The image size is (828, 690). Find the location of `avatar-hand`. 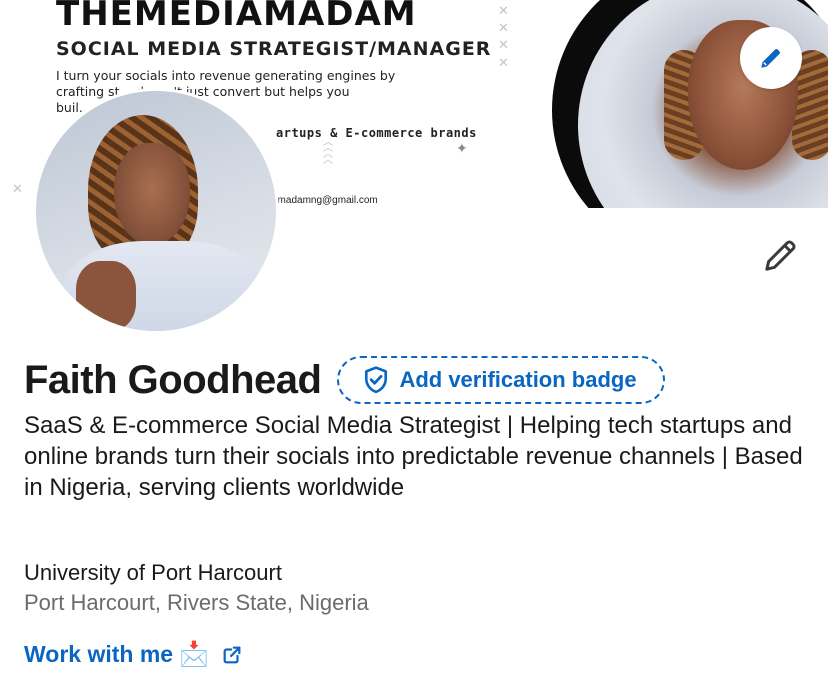

avatar-hand is located at coordinates (106, 296).